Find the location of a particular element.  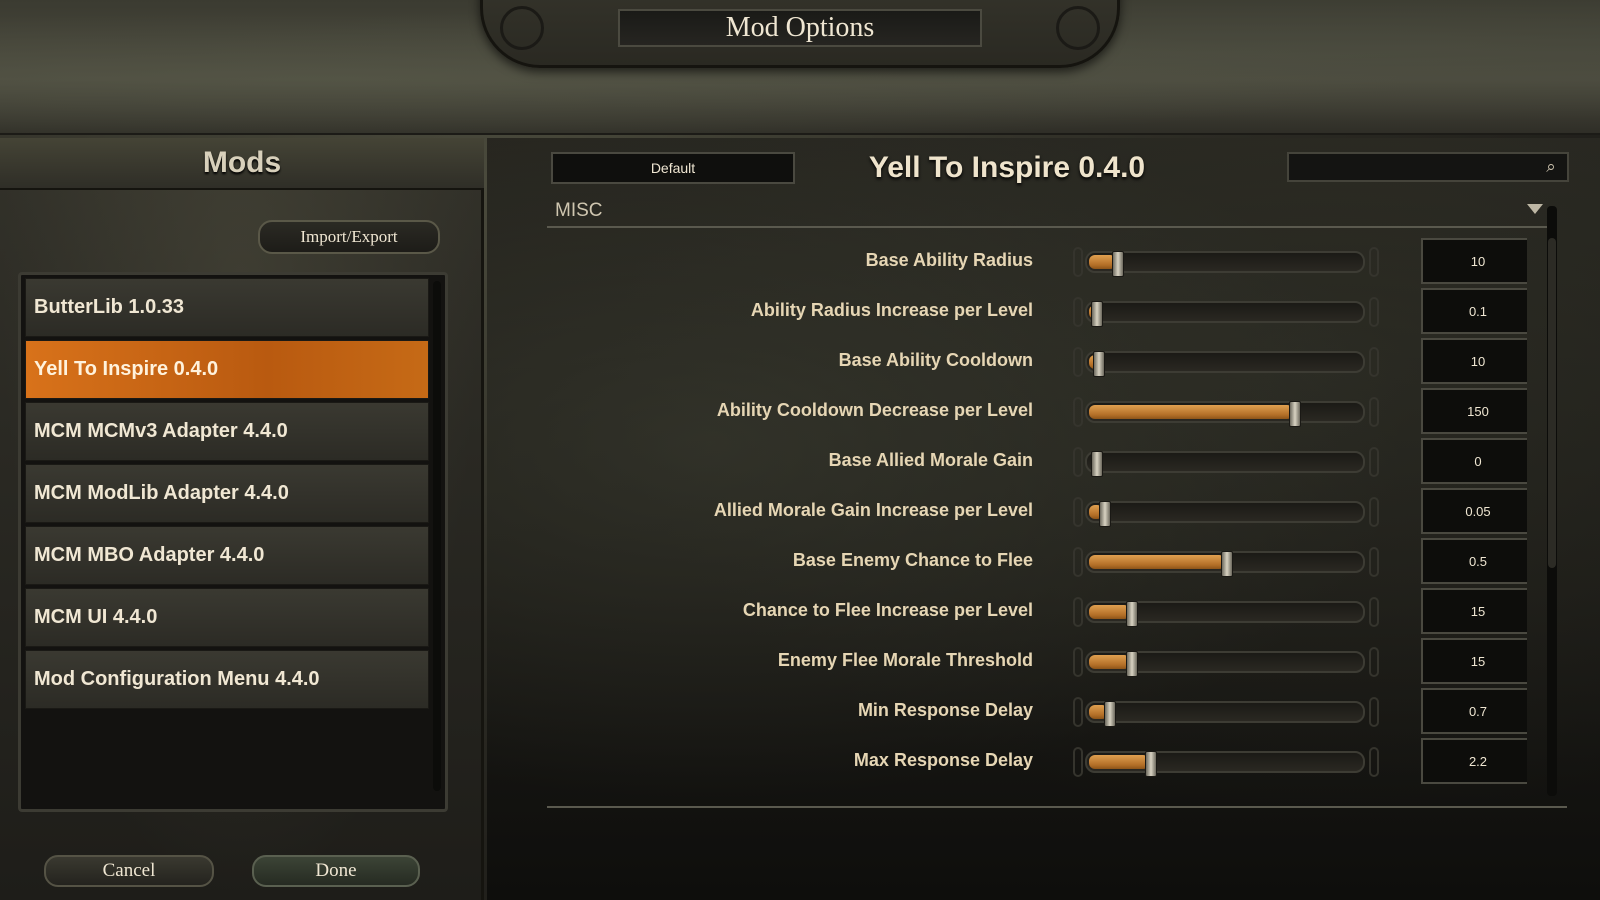

mod-list-item-label: Yell To Inspire 0.4.0 is located at coordinates (126, 369).